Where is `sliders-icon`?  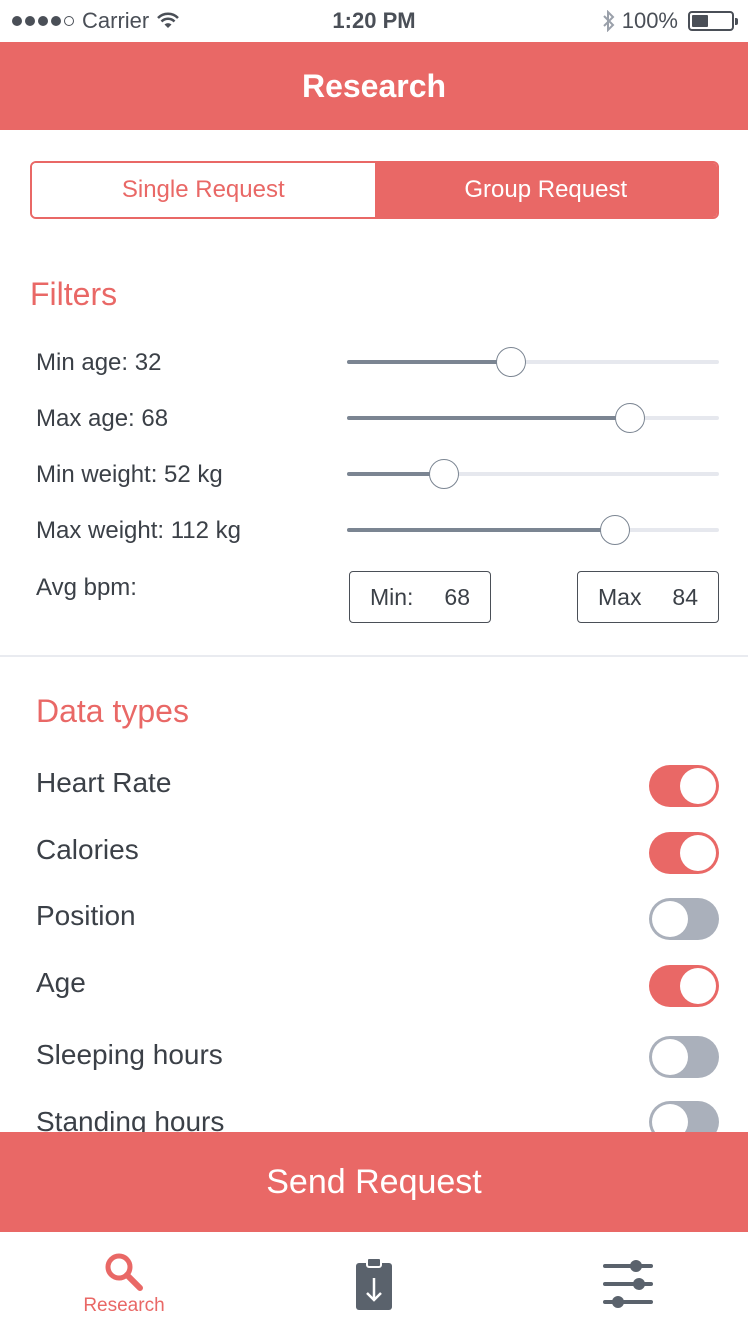
sliders-icon is located at coordinates (628, 1283).